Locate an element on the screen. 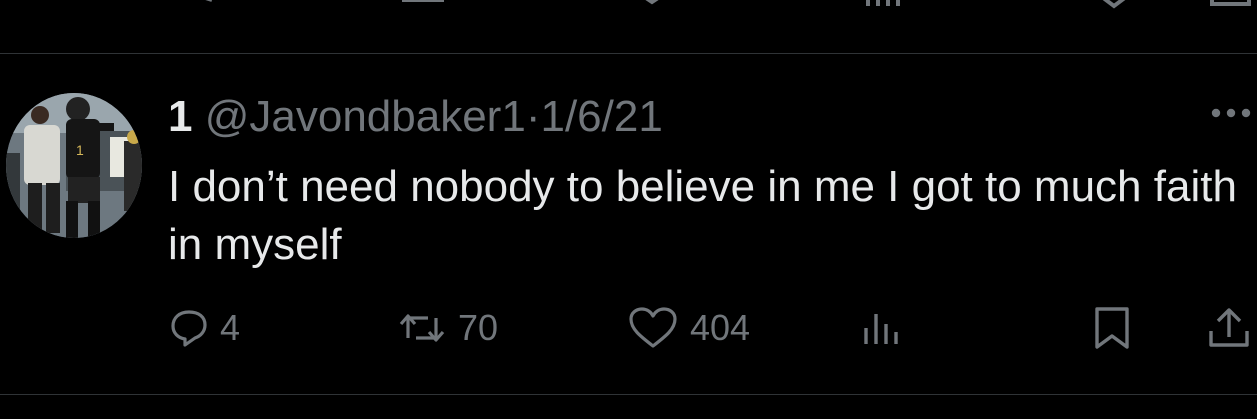  profile-photo: 1 is located at coordinates (74, 165).